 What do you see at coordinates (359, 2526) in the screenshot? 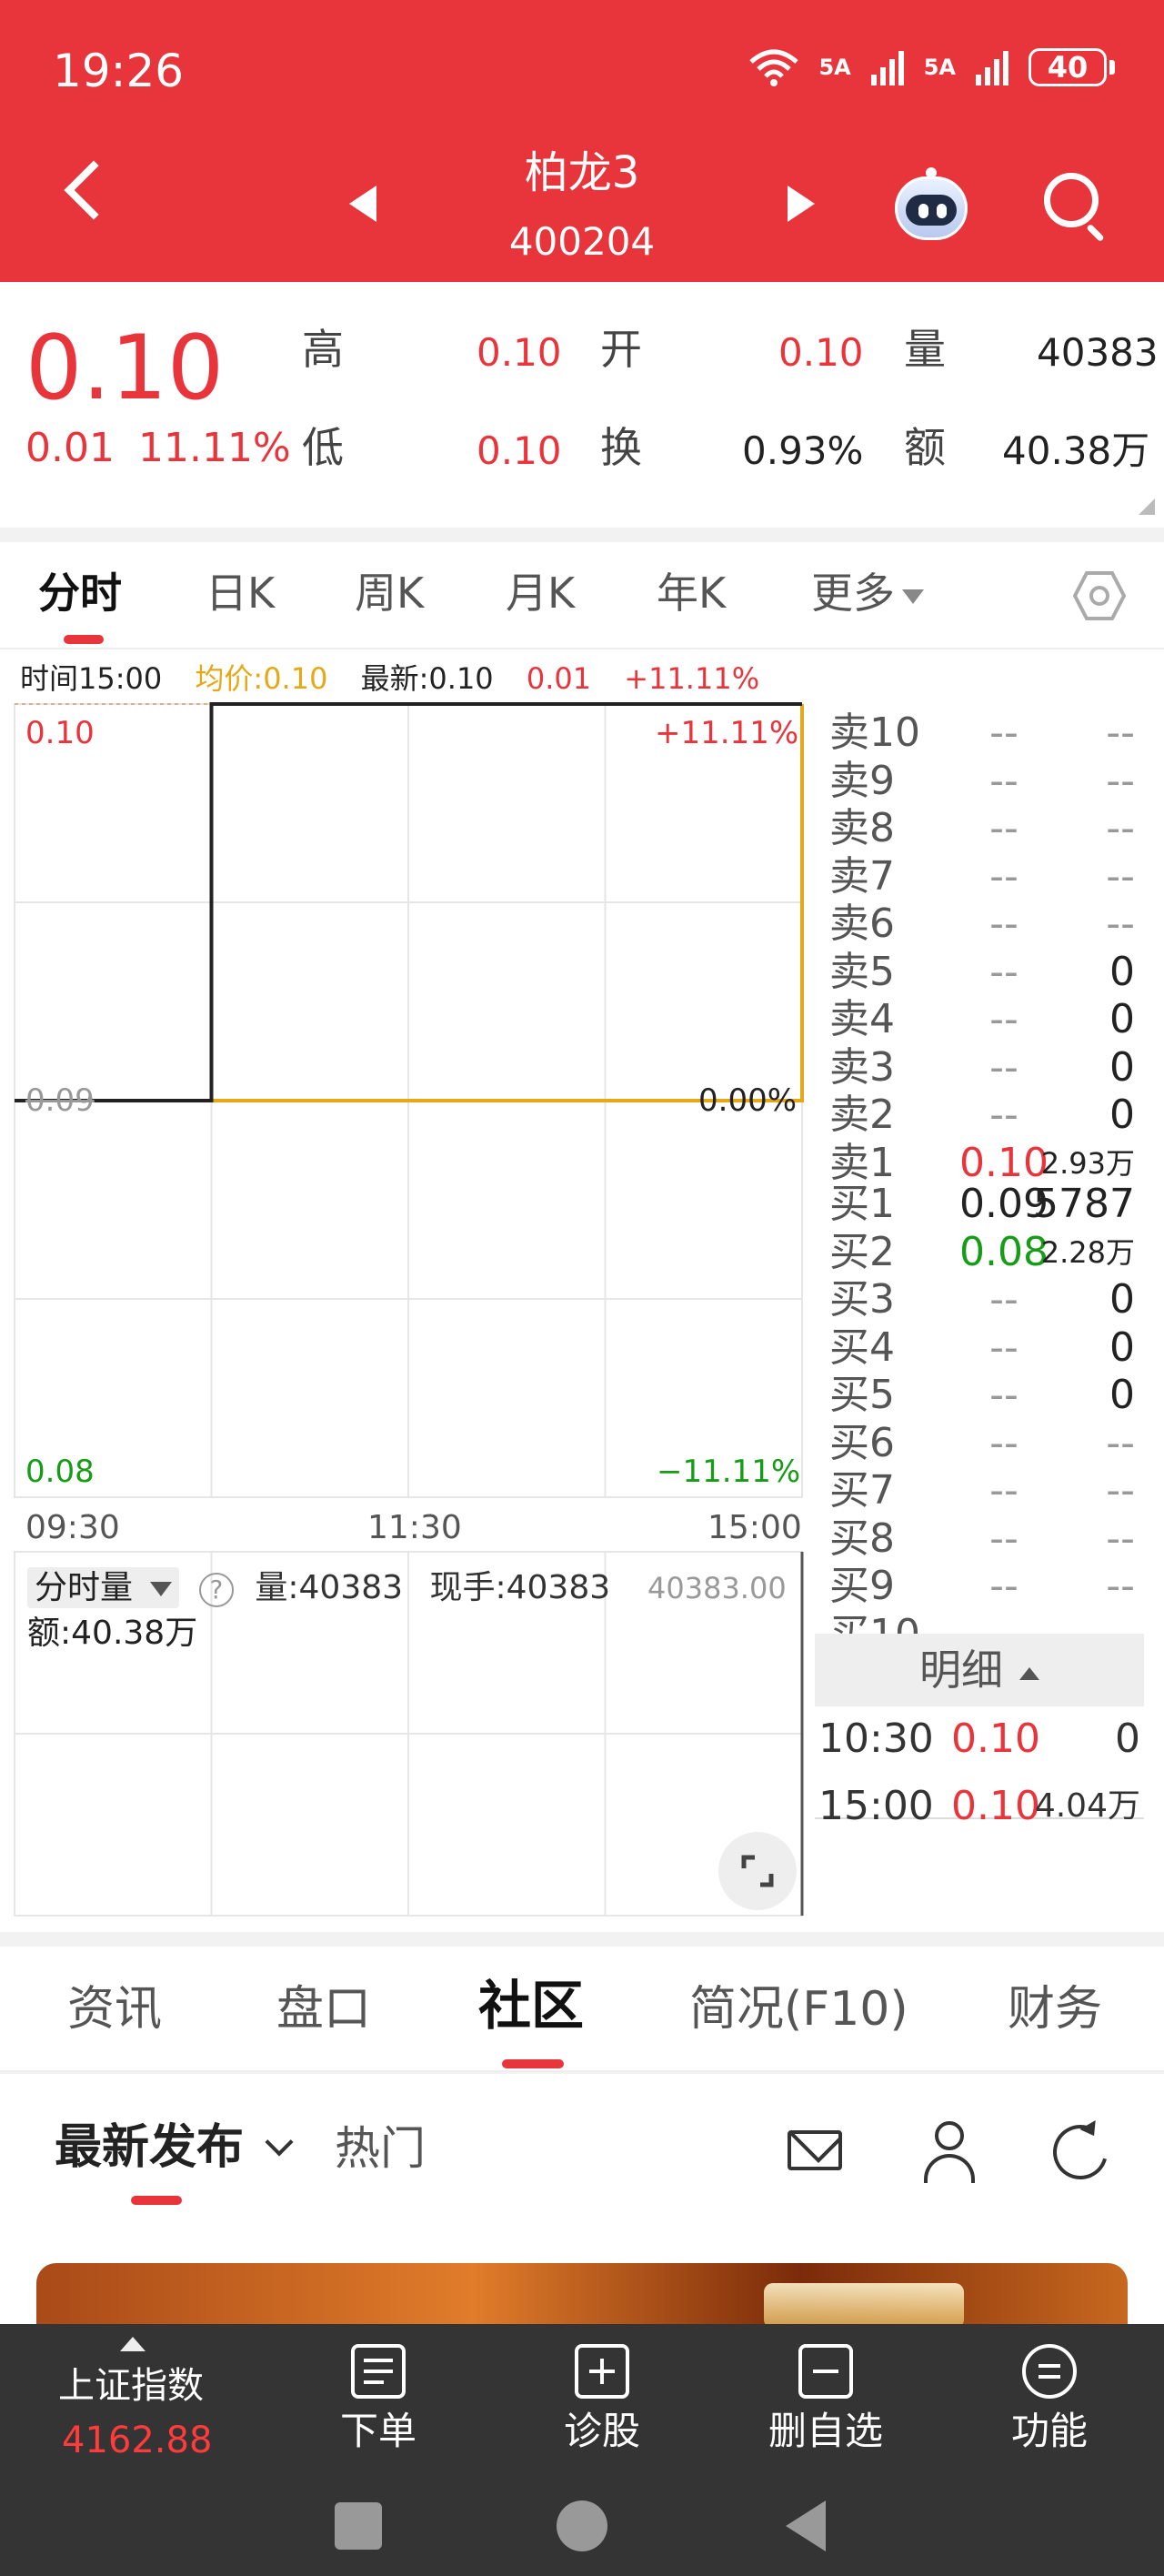
I see `recents-icon` at bounding box center [359, 2526].